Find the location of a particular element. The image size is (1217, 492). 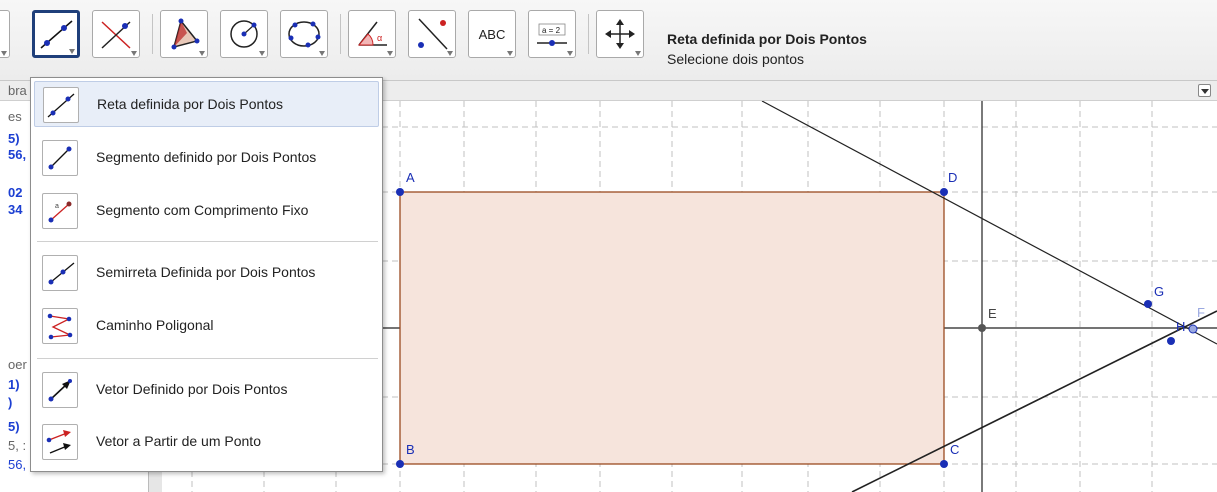

point-g is located at coordinates (1148, 304).